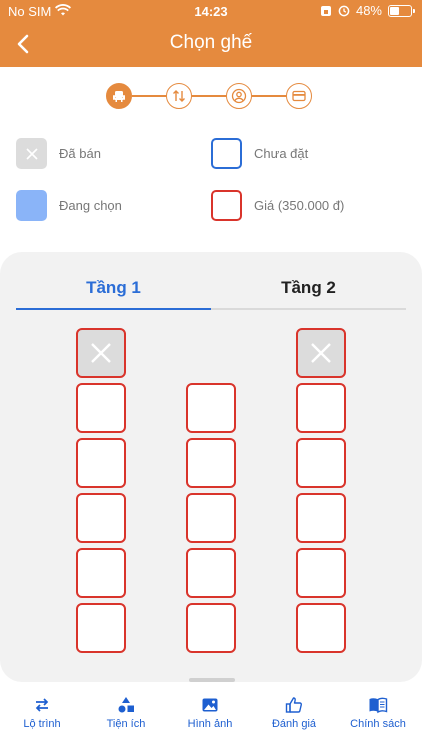 This screenshot has height=750, width=422. What do you see at coordinates (42, 724) in the screenshot?
I see `nav-route-label: Lộ trình` at bounding box center [42, 724].